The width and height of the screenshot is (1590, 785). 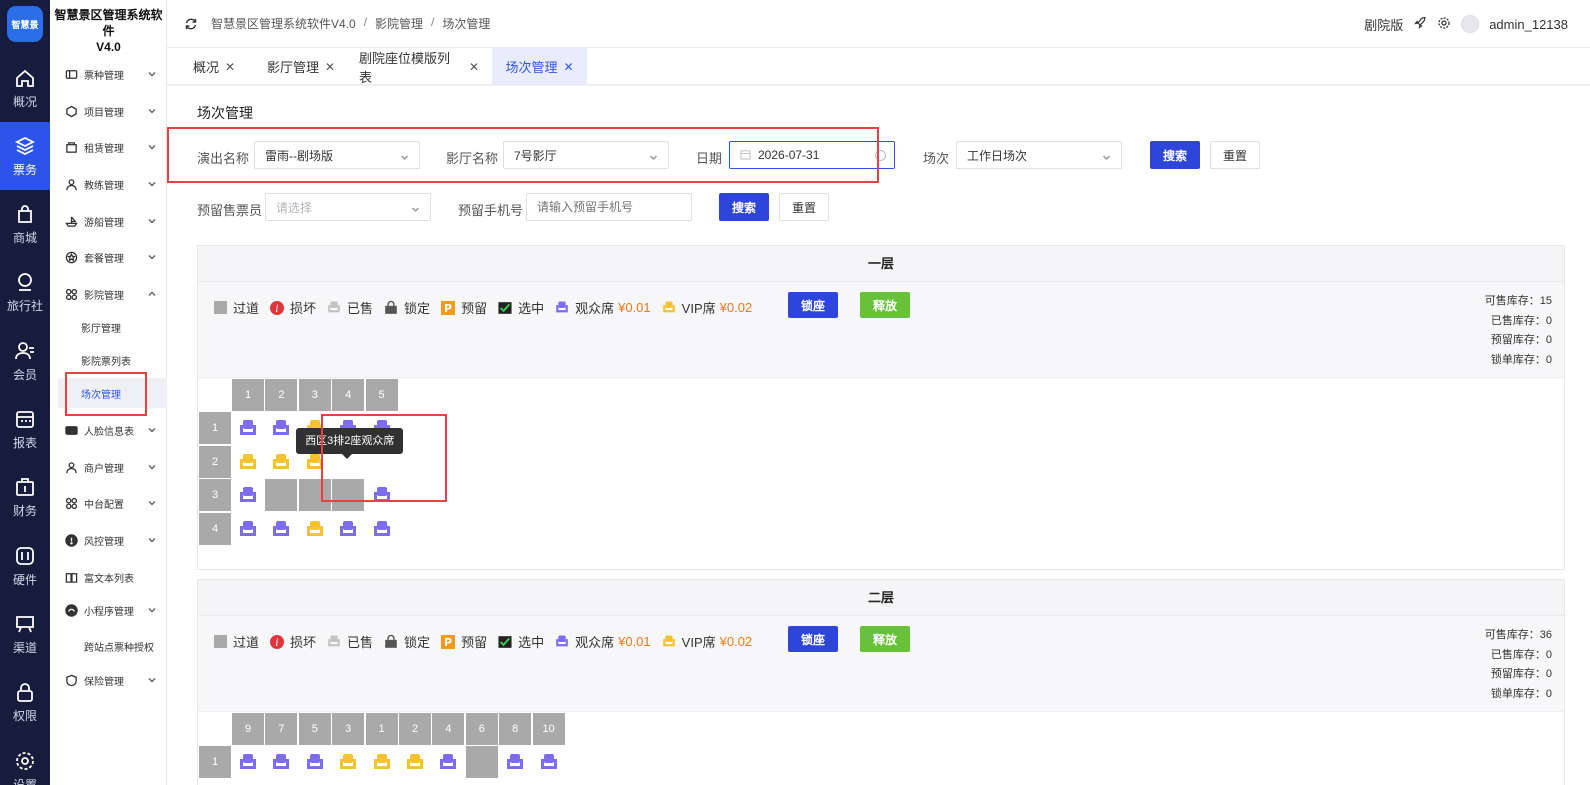 I want to click on rail-item-label: 旅行社, so click(x=24, y=306).